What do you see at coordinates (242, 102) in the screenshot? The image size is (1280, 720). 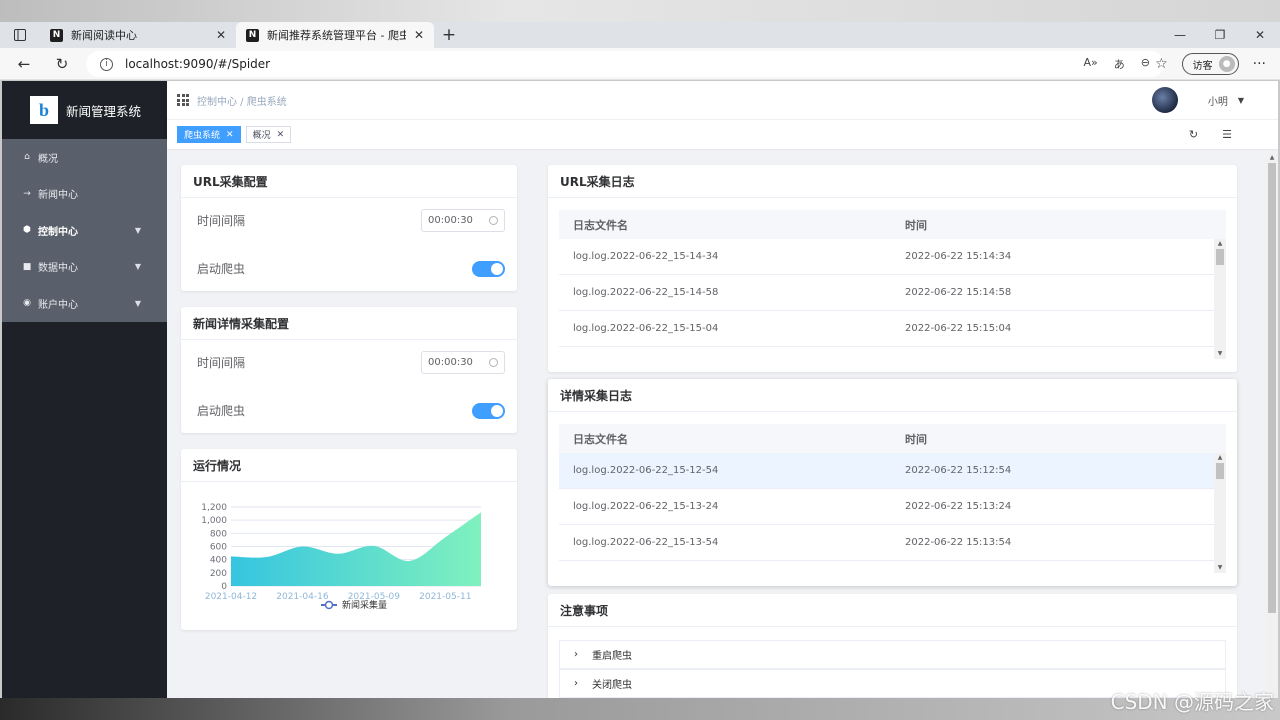 I see `breadcrumb: 控制中心 / 爬虫系统` at bounding box center [242, 102].